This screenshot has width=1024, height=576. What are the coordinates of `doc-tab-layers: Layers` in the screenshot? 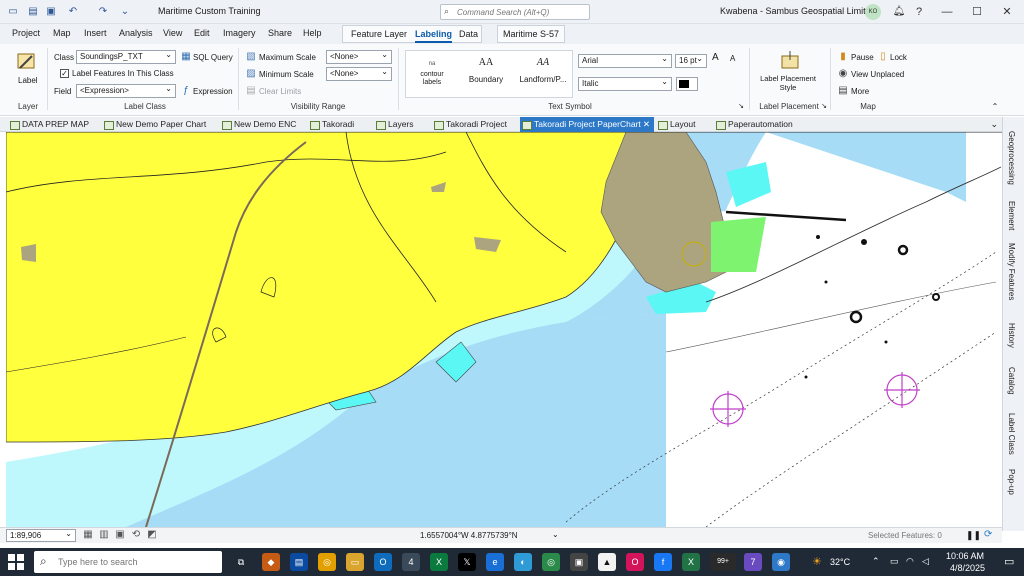 It's located at (402, 124).